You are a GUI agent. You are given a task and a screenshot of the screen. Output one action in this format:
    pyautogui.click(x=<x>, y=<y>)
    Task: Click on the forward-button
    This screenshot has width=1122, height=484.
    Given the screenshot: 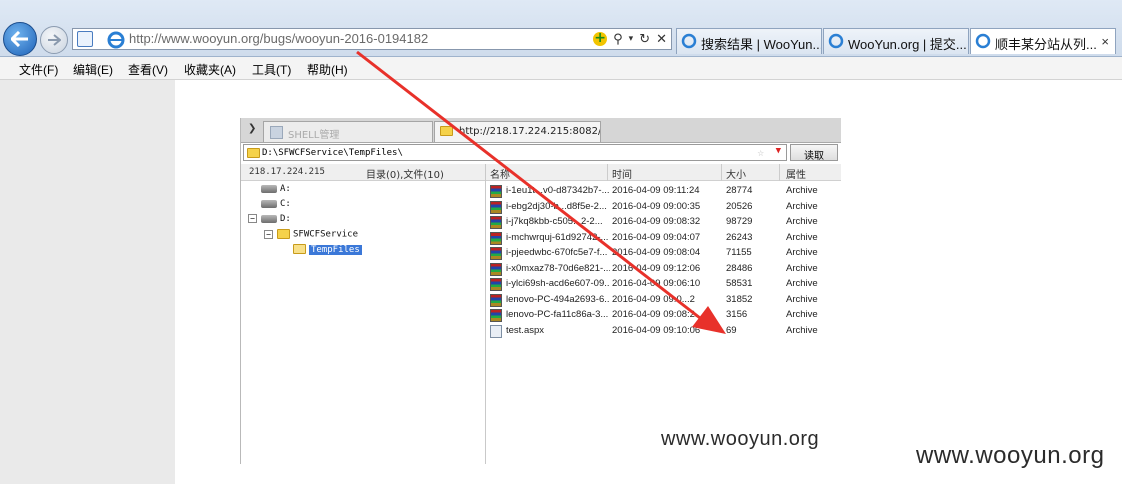 What is the action you would take?
    pyautogui.click(x=54, y=40)
    